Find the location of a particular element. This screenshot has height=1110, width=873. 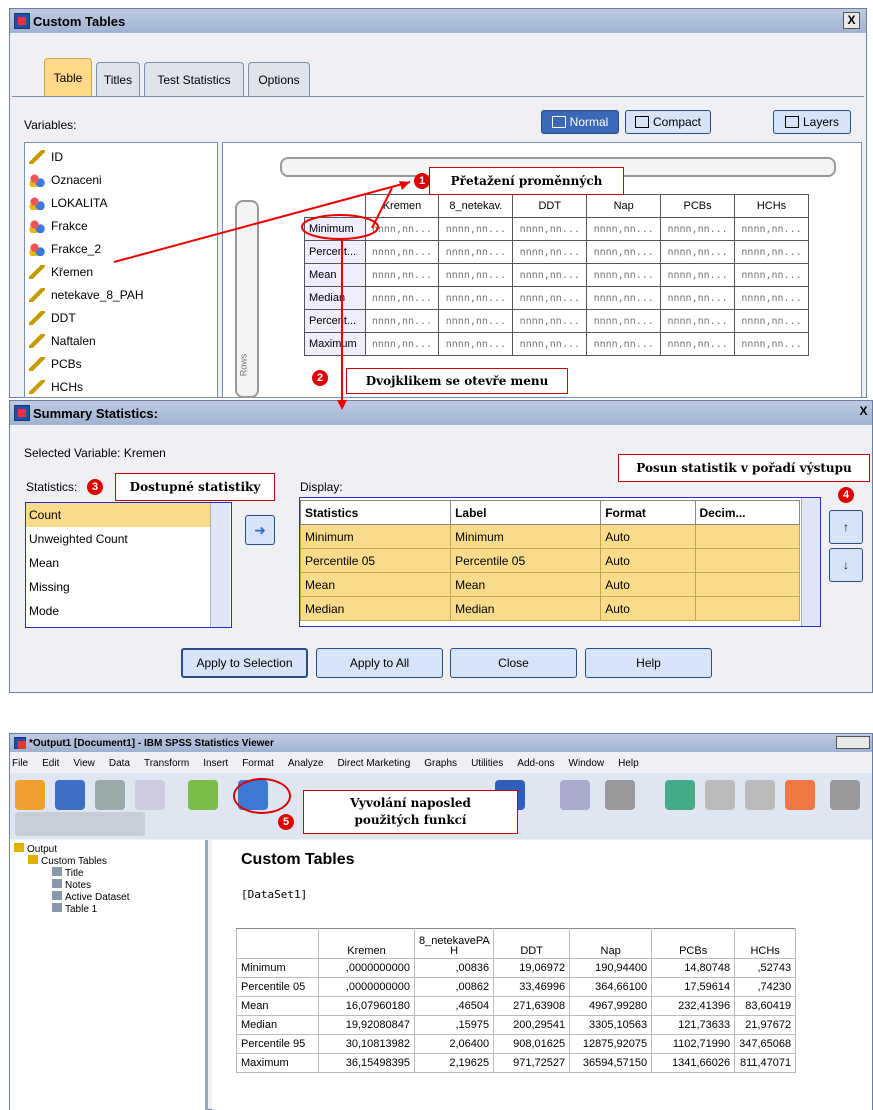

minimum-highlight is located at coordinates (340, 227).